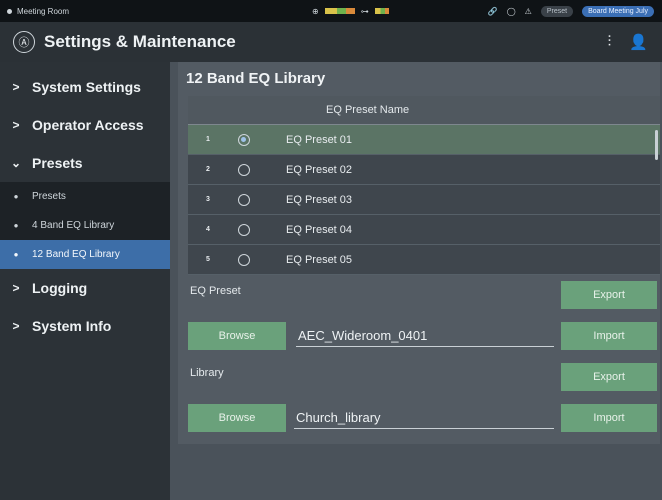 This screenshot has height=500, width=662. Describe the element at coordinates (424, 200) in the screenshot. I see `table-row: 3 EQ Preset 03` at that location.